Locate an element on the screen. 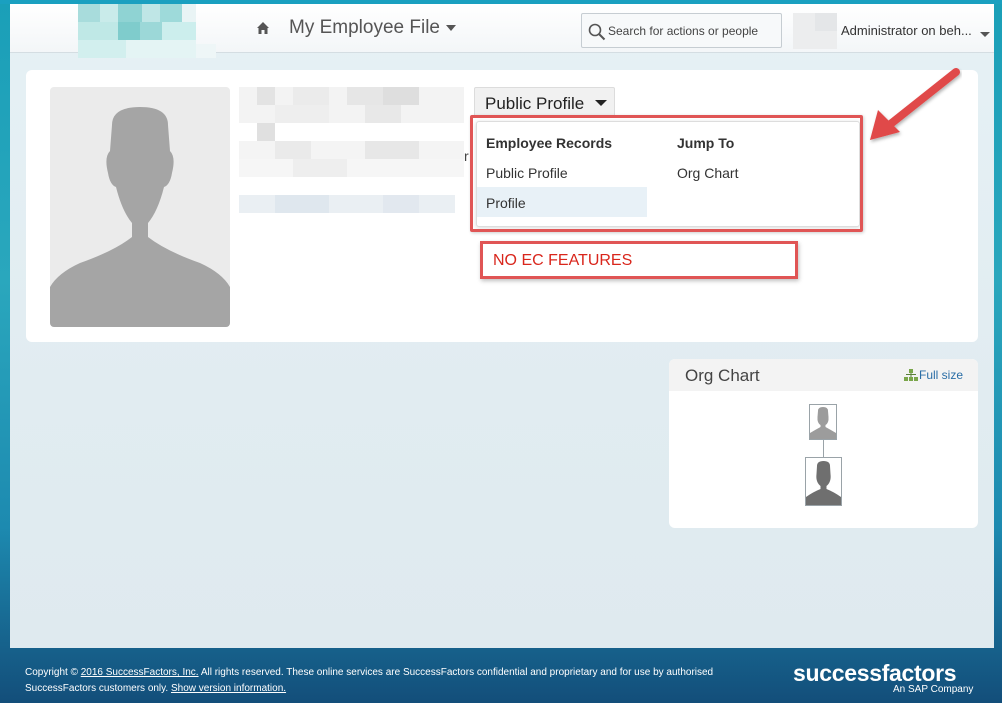 This screenshot has width=1002, height=703. annotation-arrow-icon is located at coordinates (915, 104).